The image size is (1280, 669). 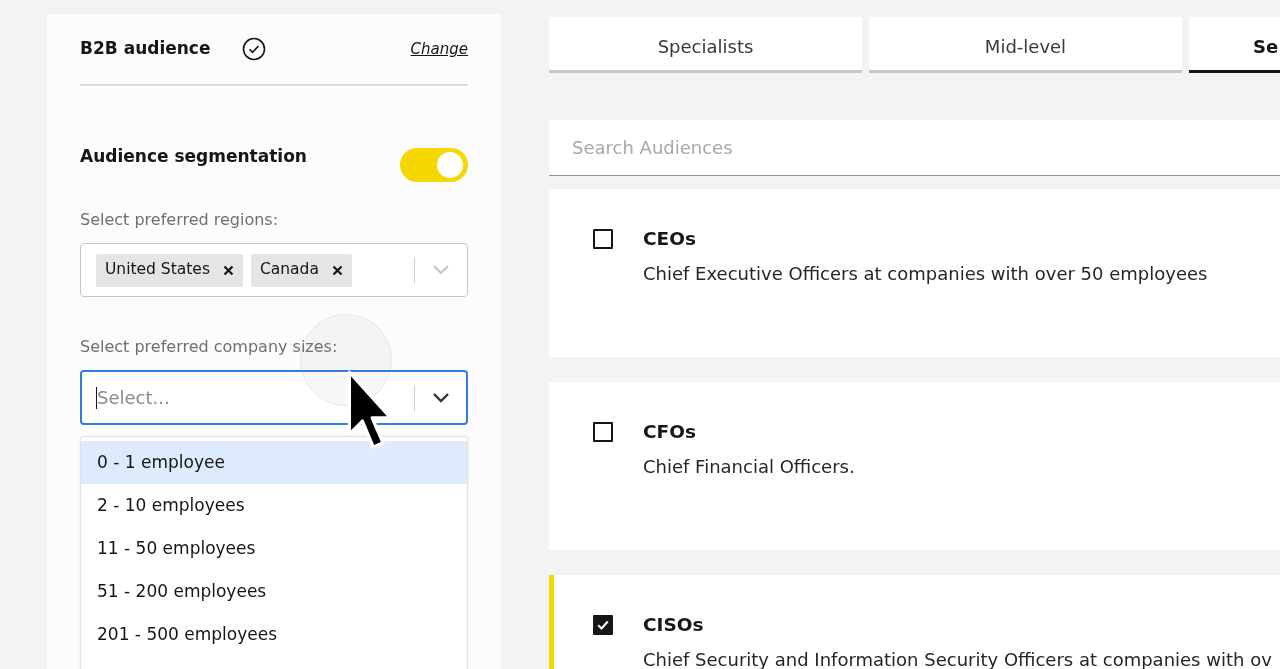 I want to click on audience-description: Chief Executive Officers at companies with over 50 employees, so click(x=925, y=274).